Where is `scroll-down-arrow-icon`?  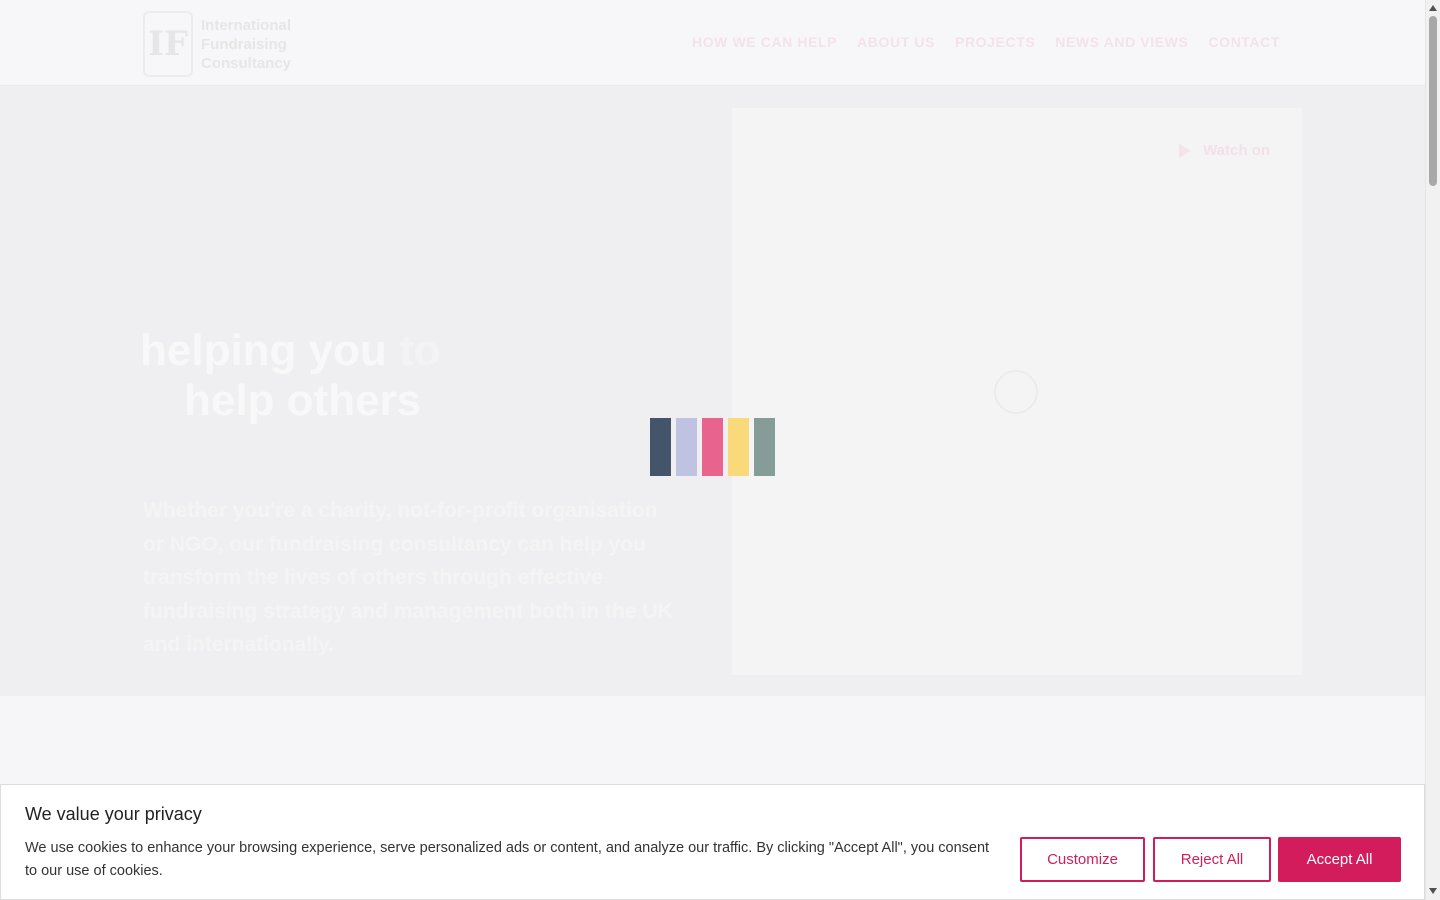 scroll-down-arrow-icon is located at coordinates (1433, 891).